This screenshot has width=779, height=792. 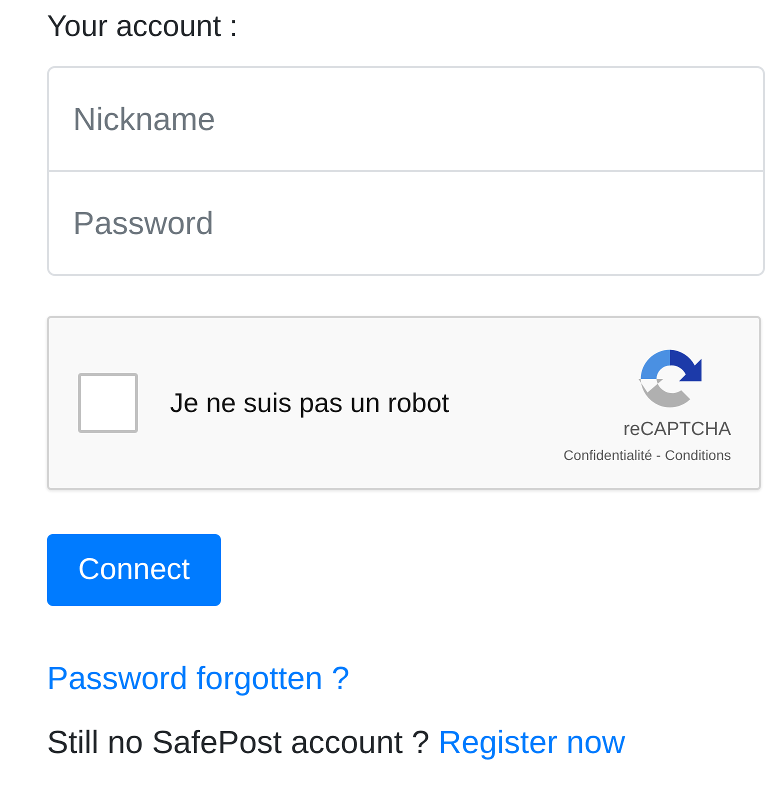 I want to click on privacy-link: Confidentialité, so click(x=607, y=455).